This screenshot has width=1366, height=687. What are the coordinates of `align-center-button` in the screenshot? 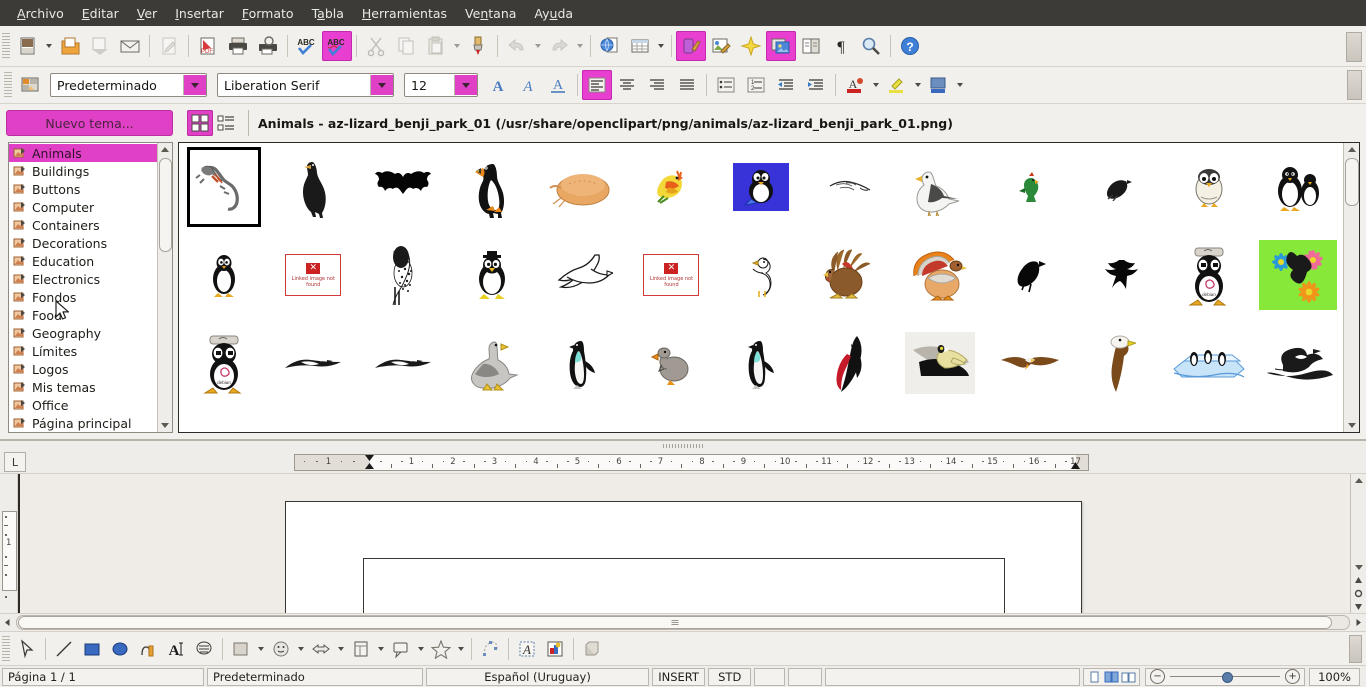 It's located at (627, 85).